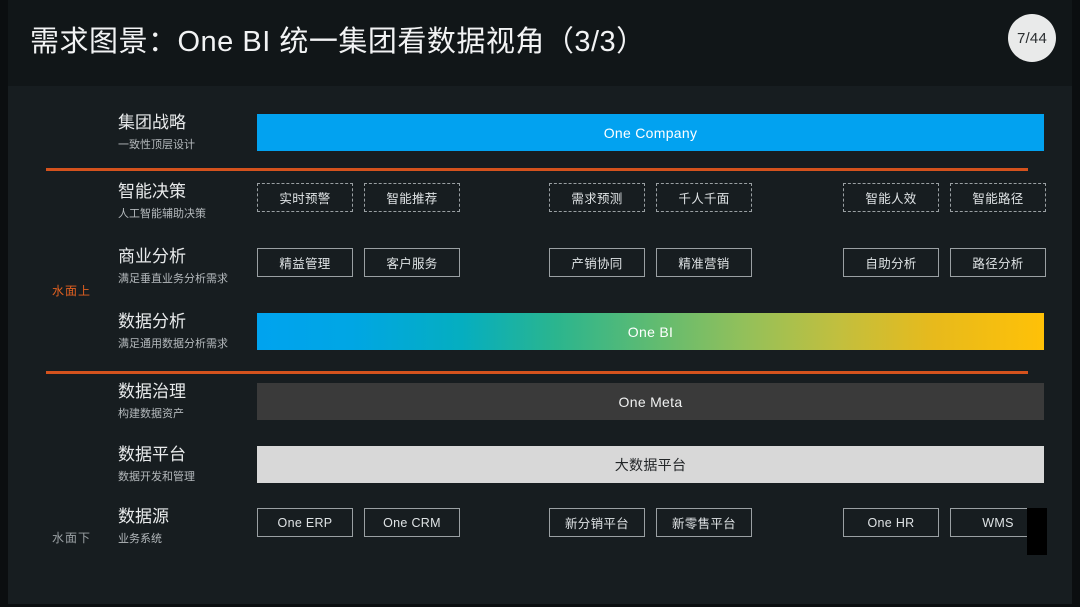  I want to click on row-subtitle: 满足垂直业务分析需求, so click(173, 279).